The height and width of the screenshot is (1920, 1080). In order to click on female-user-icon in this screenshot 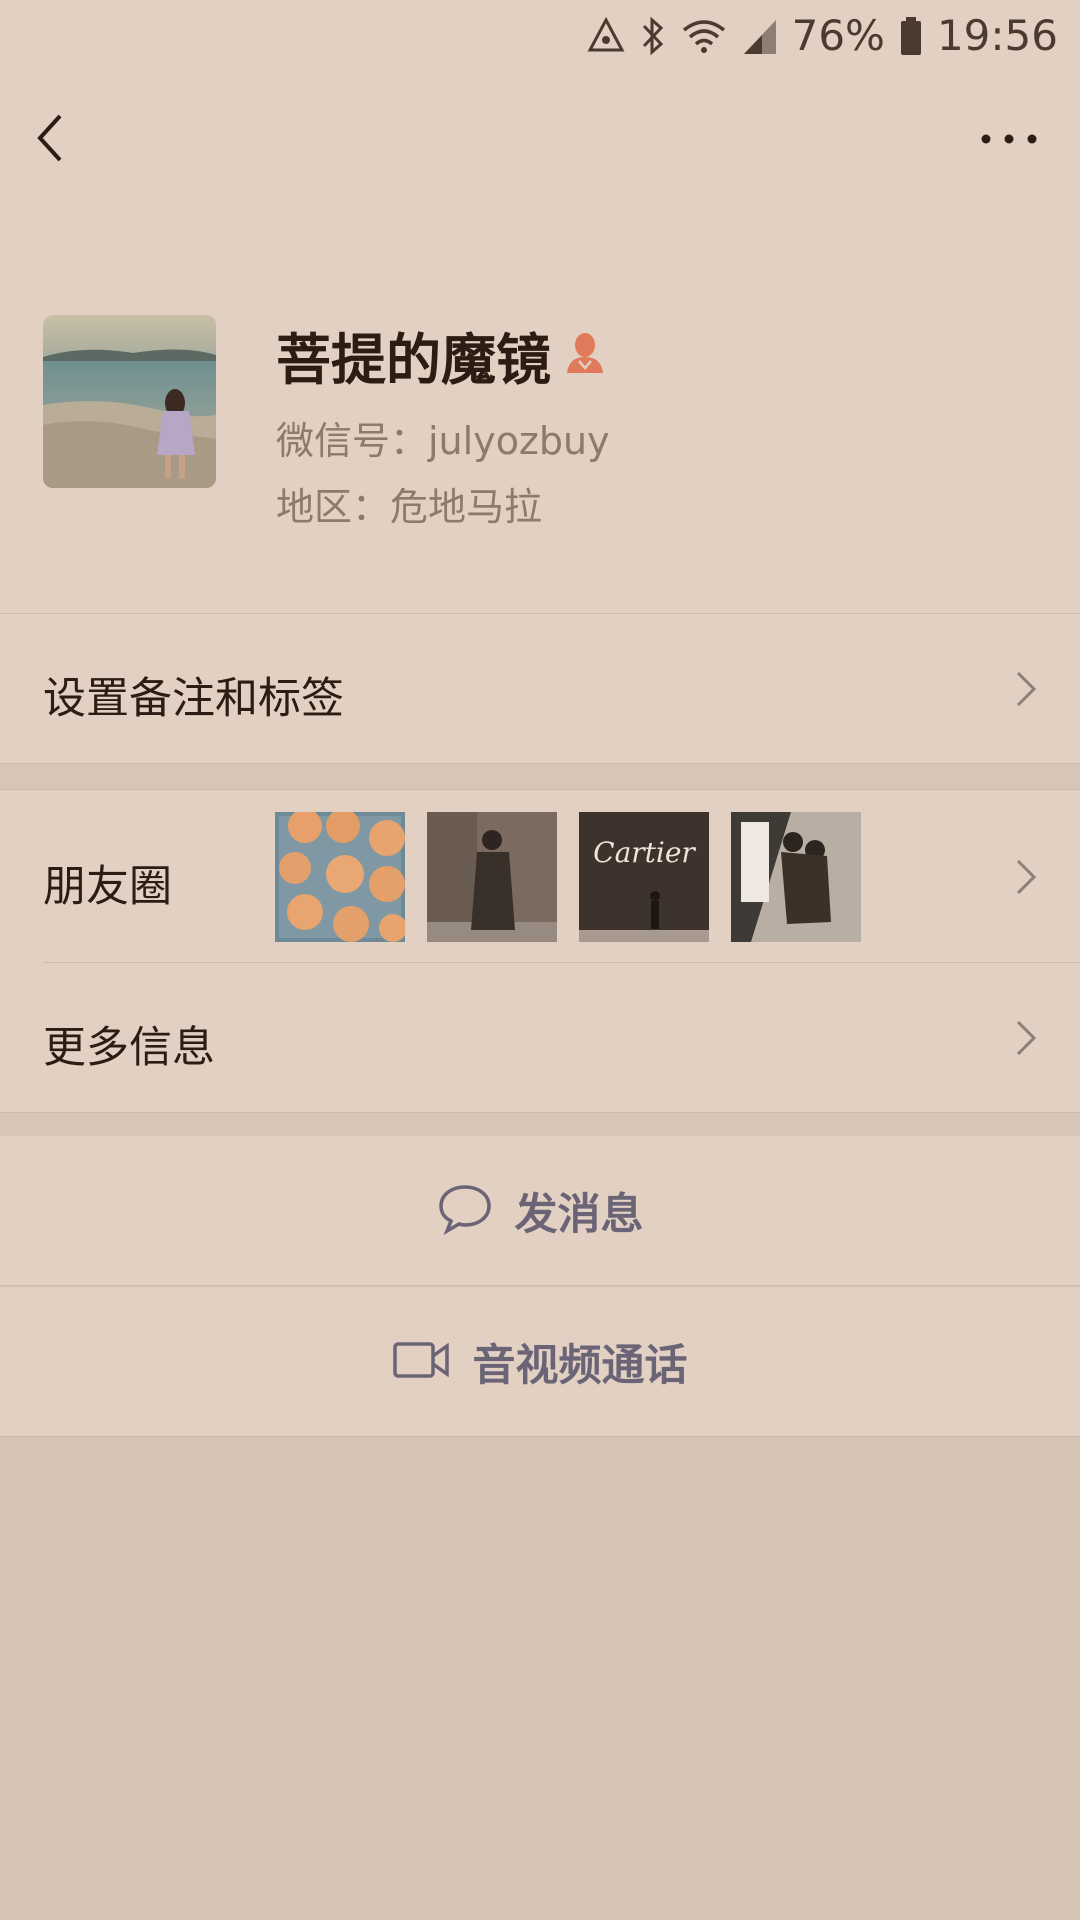, I will do `click(585, 355)`.